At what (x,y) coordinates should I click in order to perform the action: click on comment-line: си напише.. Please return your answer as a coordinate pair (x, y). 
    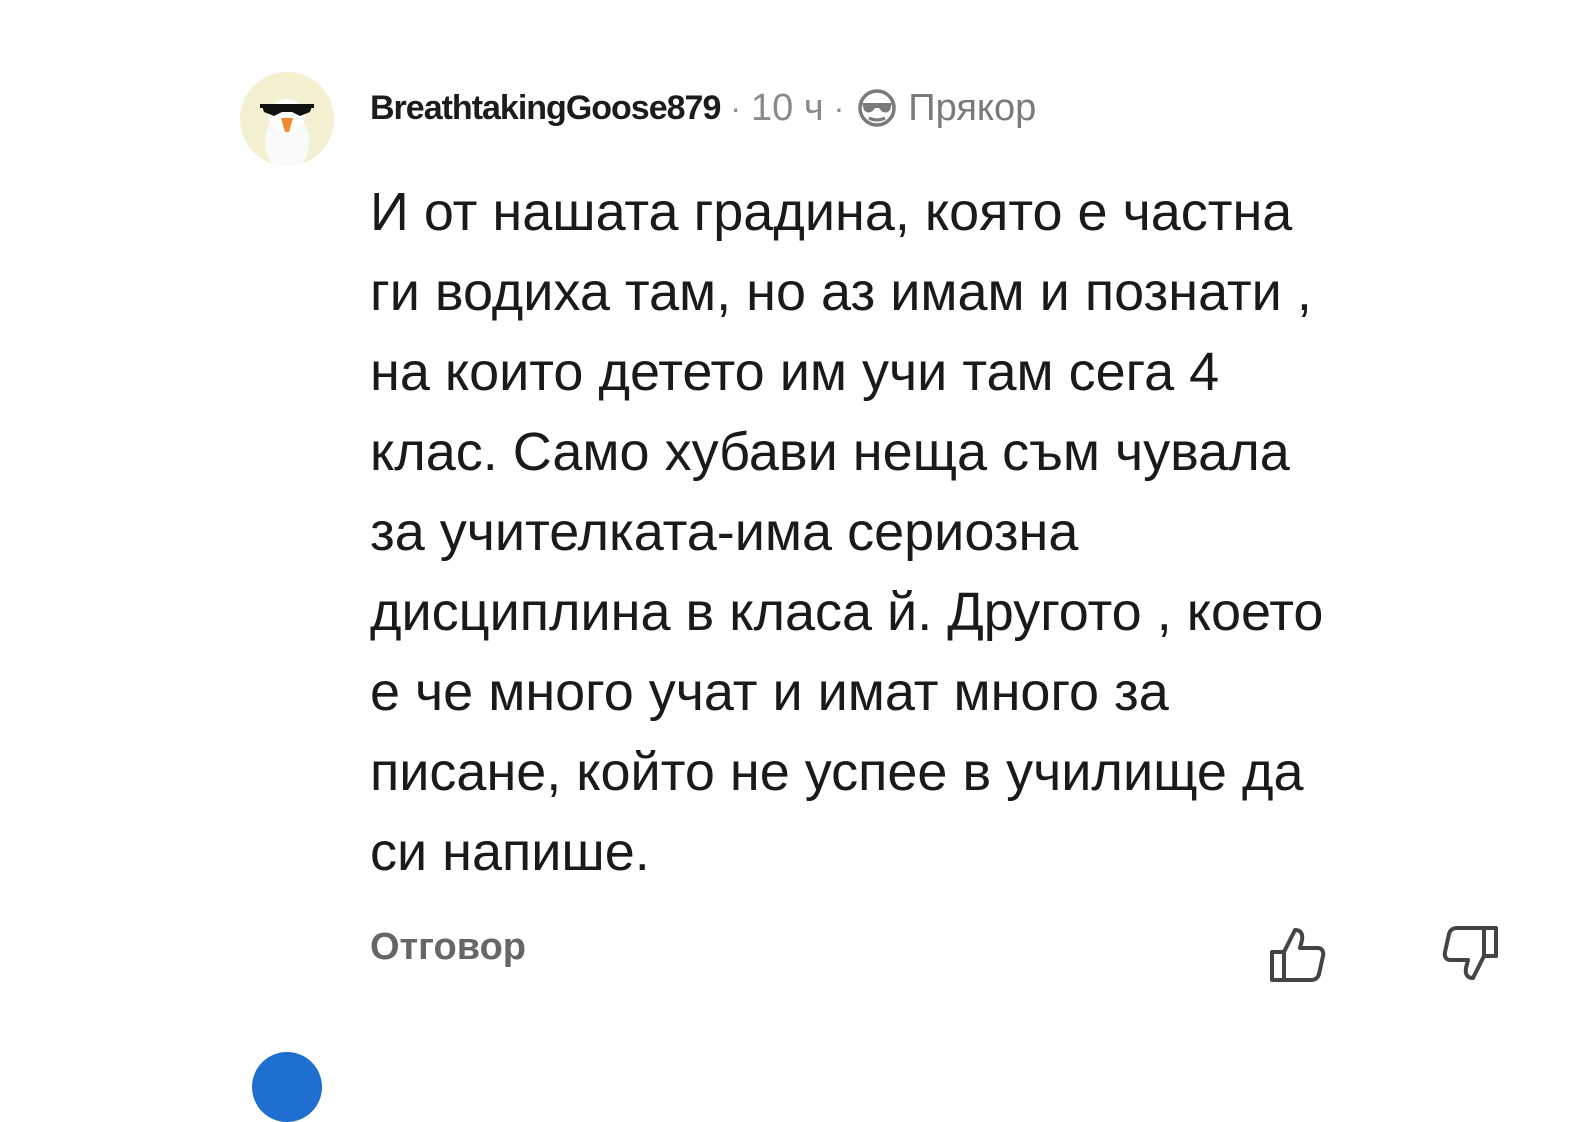
    Looking at the image, I should click on (510, 852).